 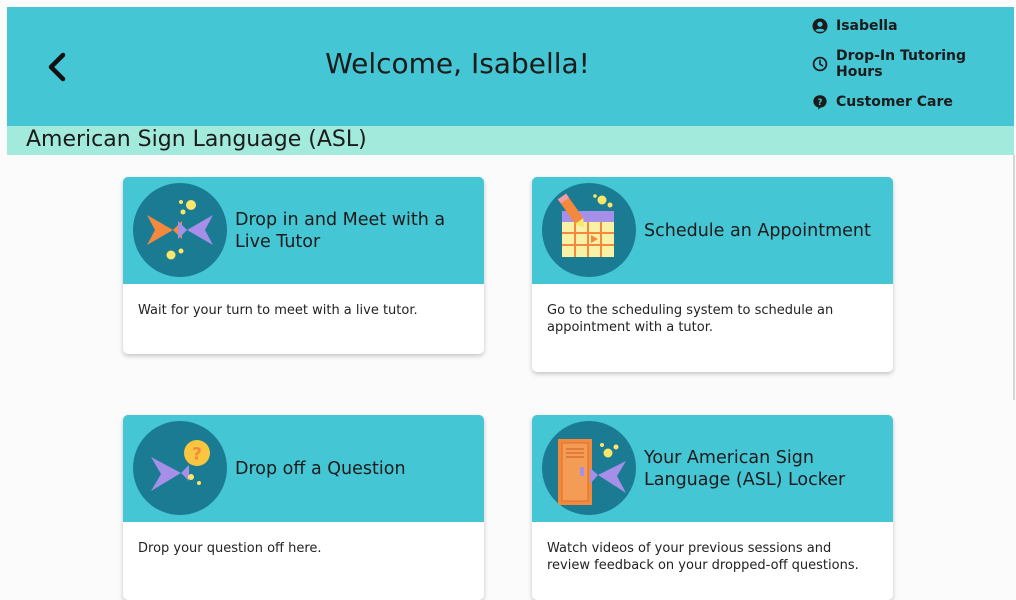 What do you see at coordinates (820, 64) in the screenshot?
I see `clock-icon` at bounding box center [820, 64].